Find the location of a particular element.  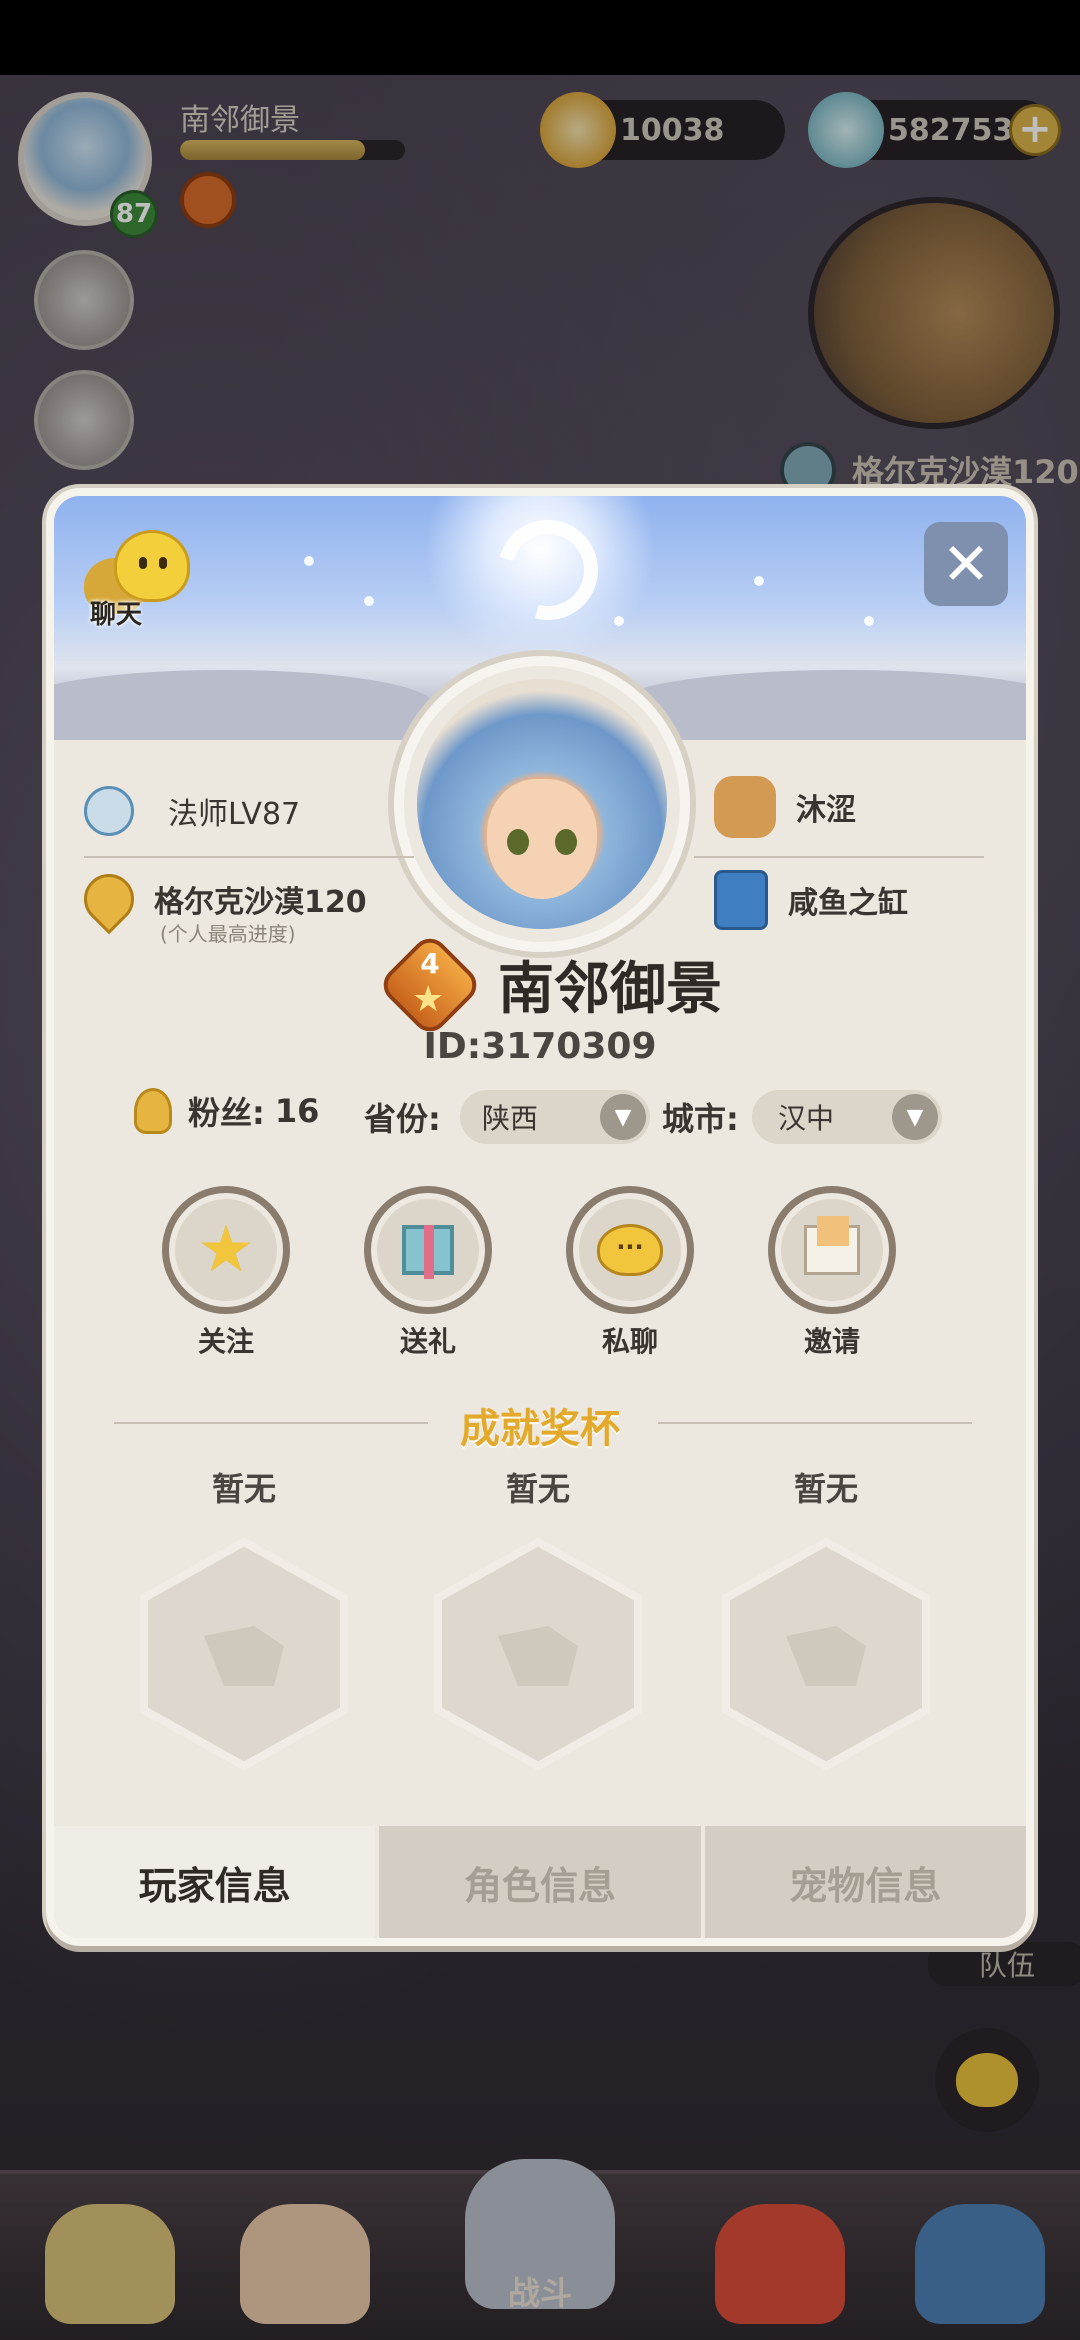

guild-banner-icon is located at coordinates (741, 900).